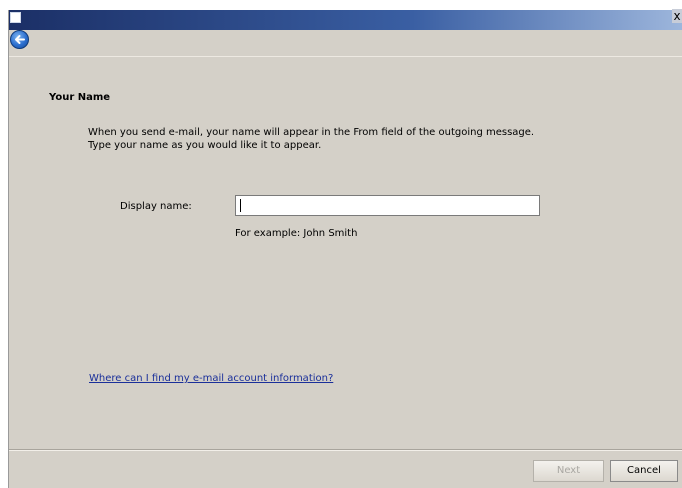  Describe the element at coordinates (156, 206) in the screenshot. I see `display-name-label: Display name:` at that location.